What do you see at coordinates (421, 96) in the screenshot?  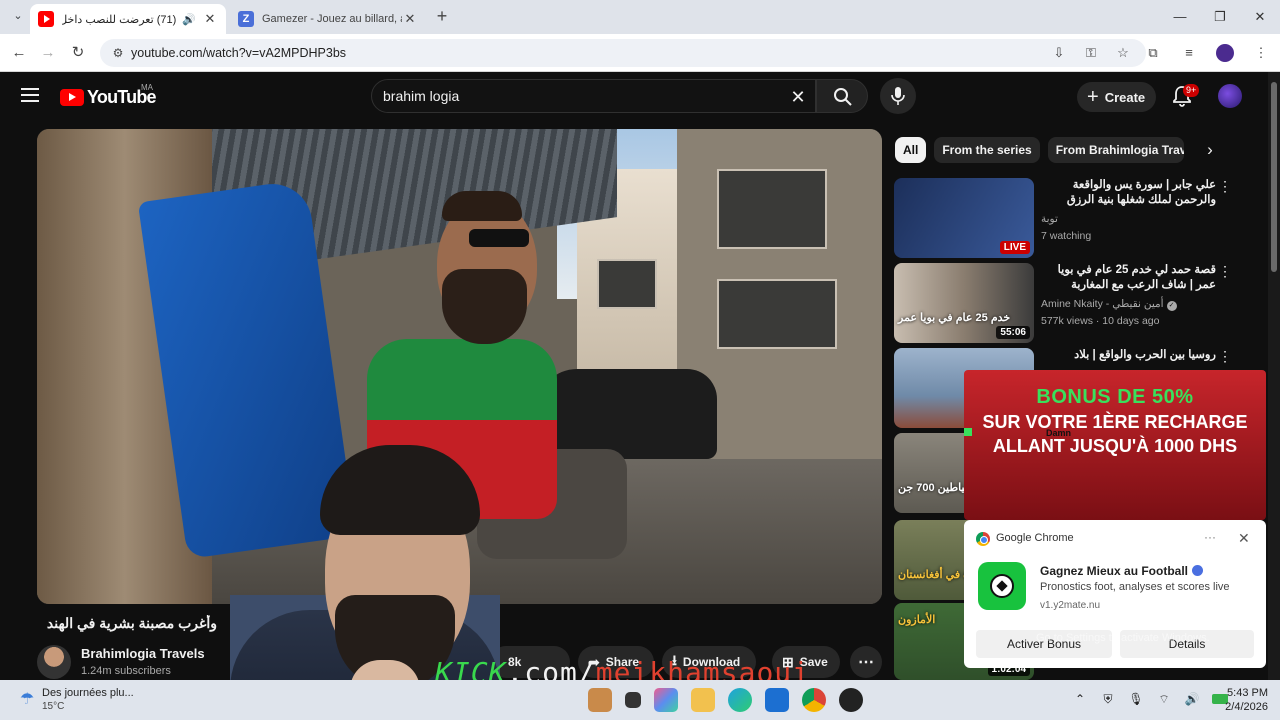 I see `search-value: brahim logia` at bounding box center [421, 96].